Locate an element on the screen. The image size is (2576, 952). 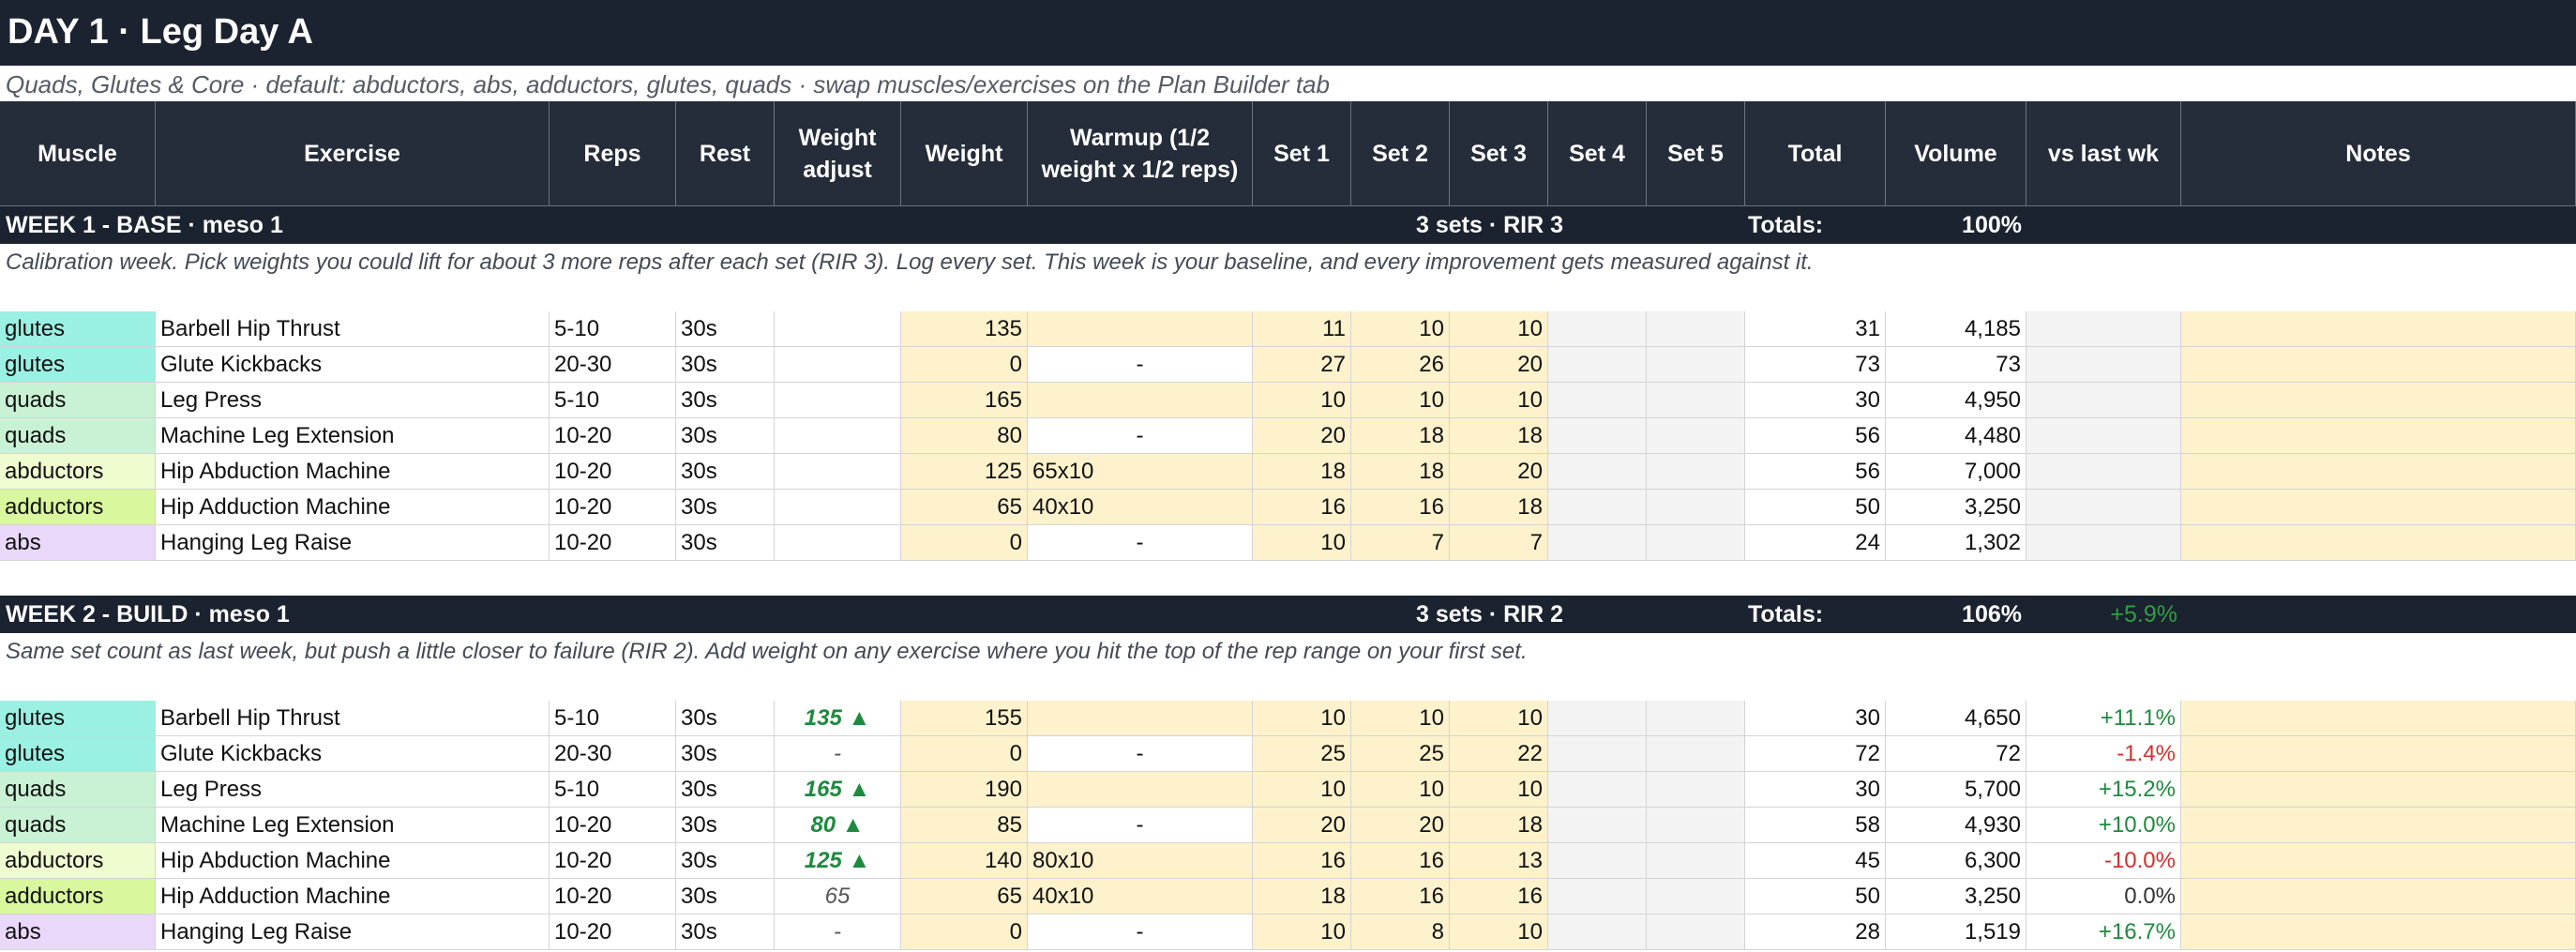
cell-volume: 4,650 is located at coordinates (1956, 718).